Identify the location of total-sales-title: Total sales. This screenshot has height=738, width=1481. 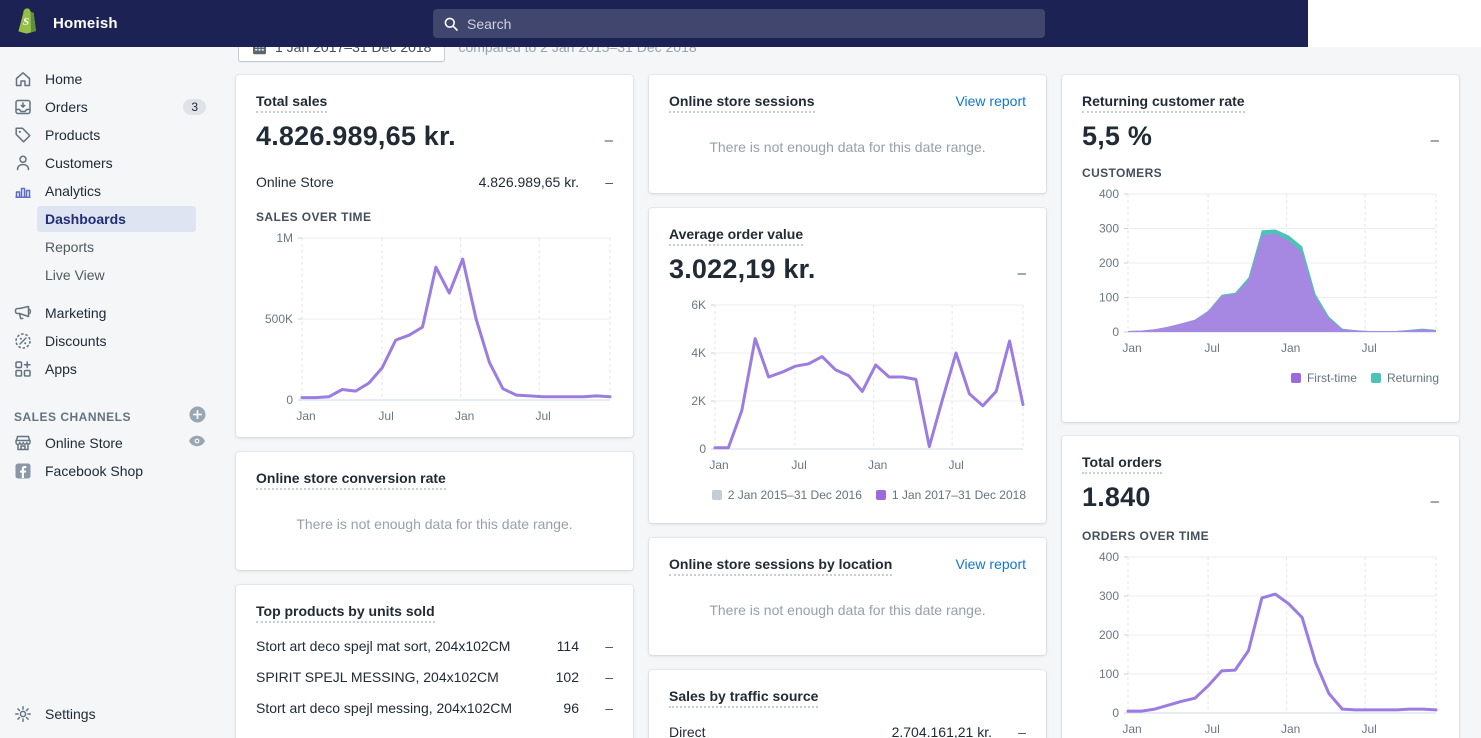
(292, 103).